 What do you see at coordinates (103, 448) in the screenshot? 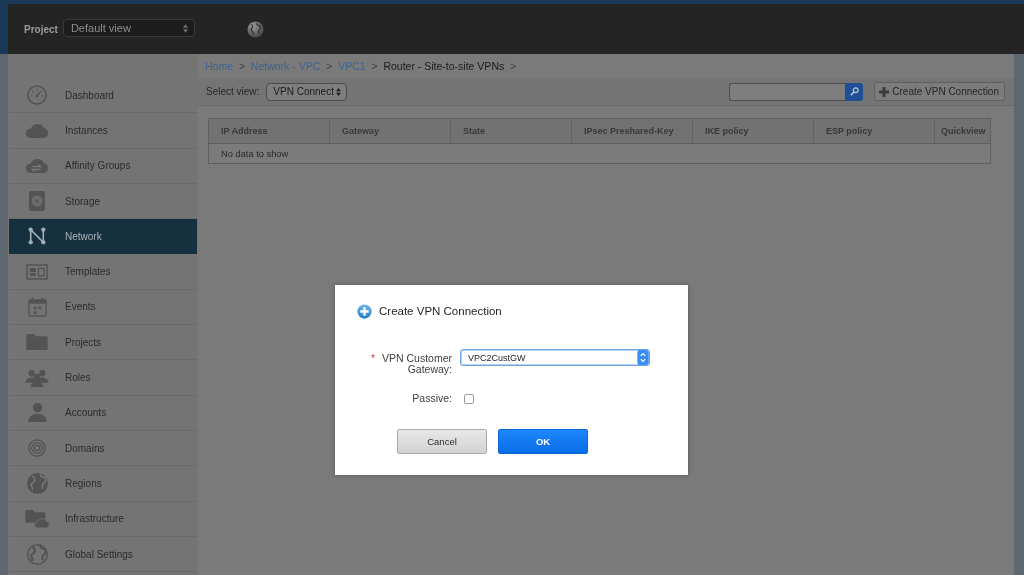
I see `sidebar-item: Domains` at bounding box center [103, 448].